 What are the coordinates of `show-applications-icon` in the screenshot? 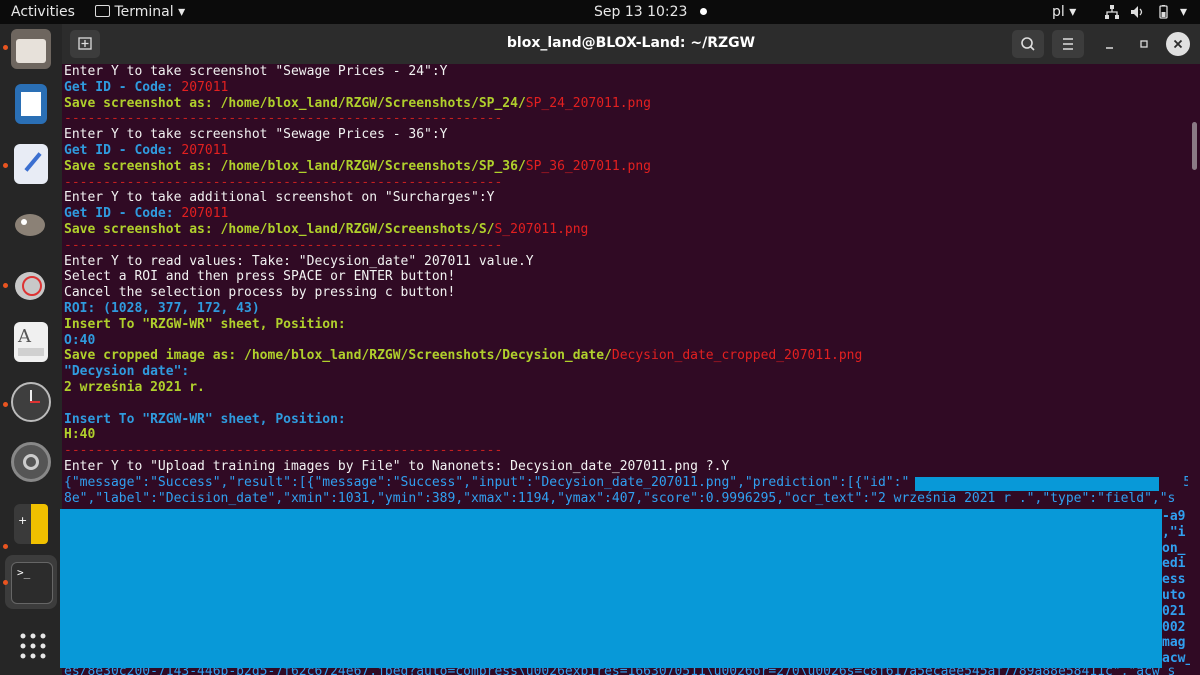 It's located at (33, 646).